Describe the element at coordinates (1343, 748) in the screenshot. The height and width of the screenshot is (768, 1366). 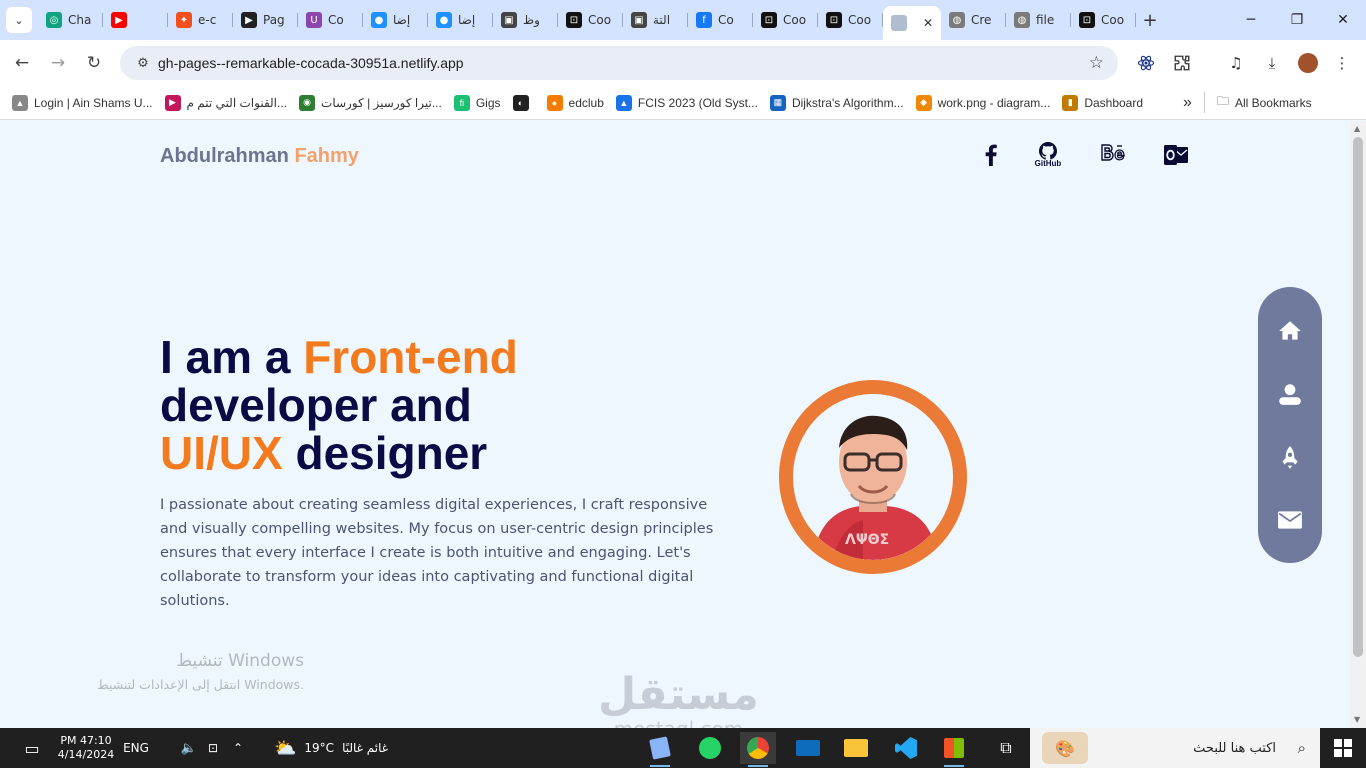
I see `start-button` at that location.